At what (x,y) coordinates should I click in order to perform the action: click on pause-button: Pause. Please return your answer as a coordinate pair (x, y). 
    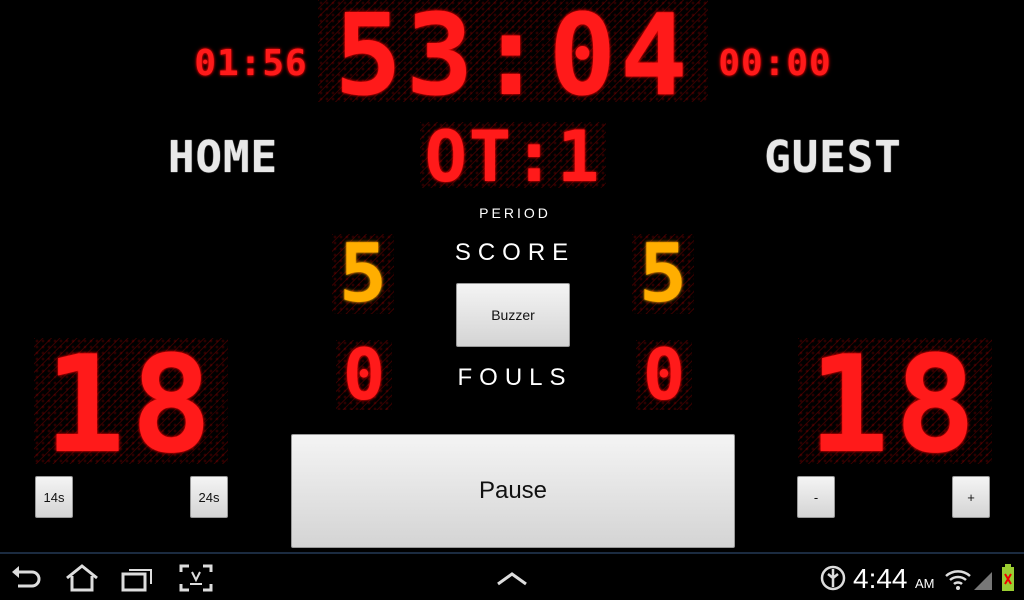
    Looking at the image, I should click on (513, 491).